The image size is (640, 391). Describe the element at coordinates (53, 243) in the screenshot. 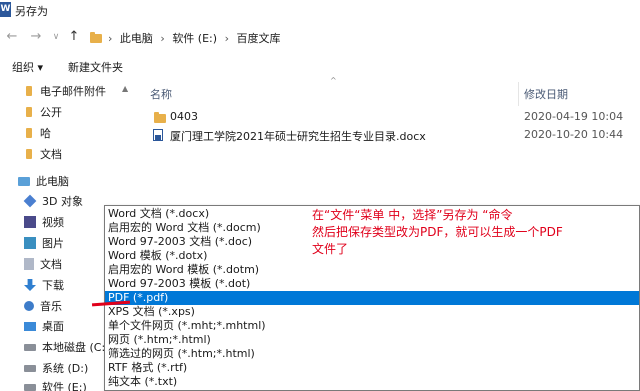

I see `sidebar-item-label: 图片` at that location.